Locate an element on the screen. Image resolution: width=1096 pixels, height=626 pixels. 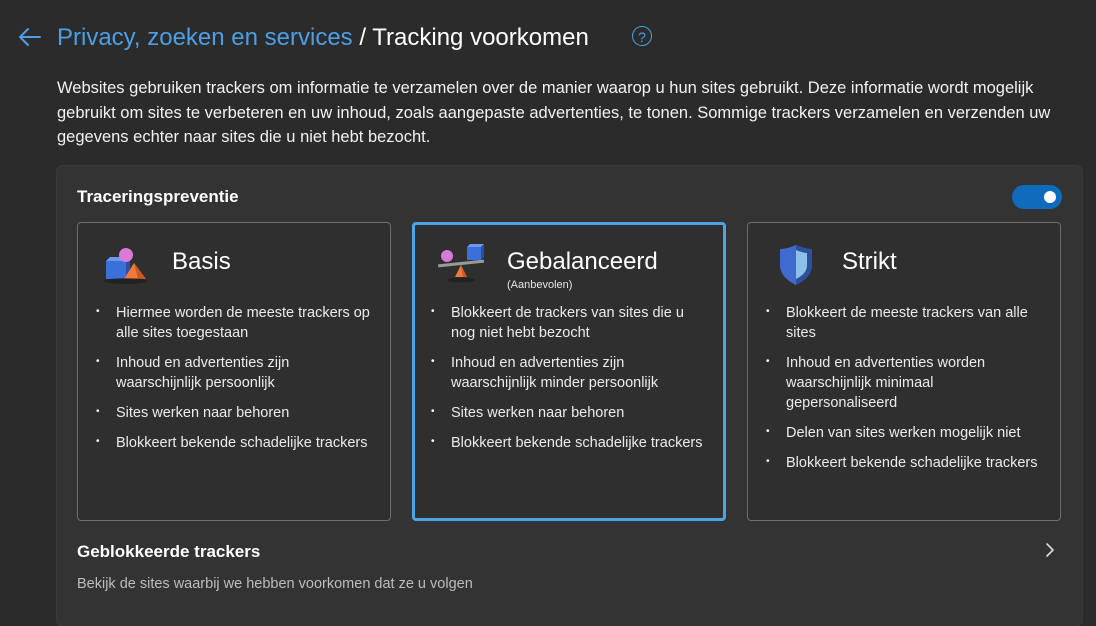
prevention-label: Traceringspreventie is located at coordinates (158, 196).